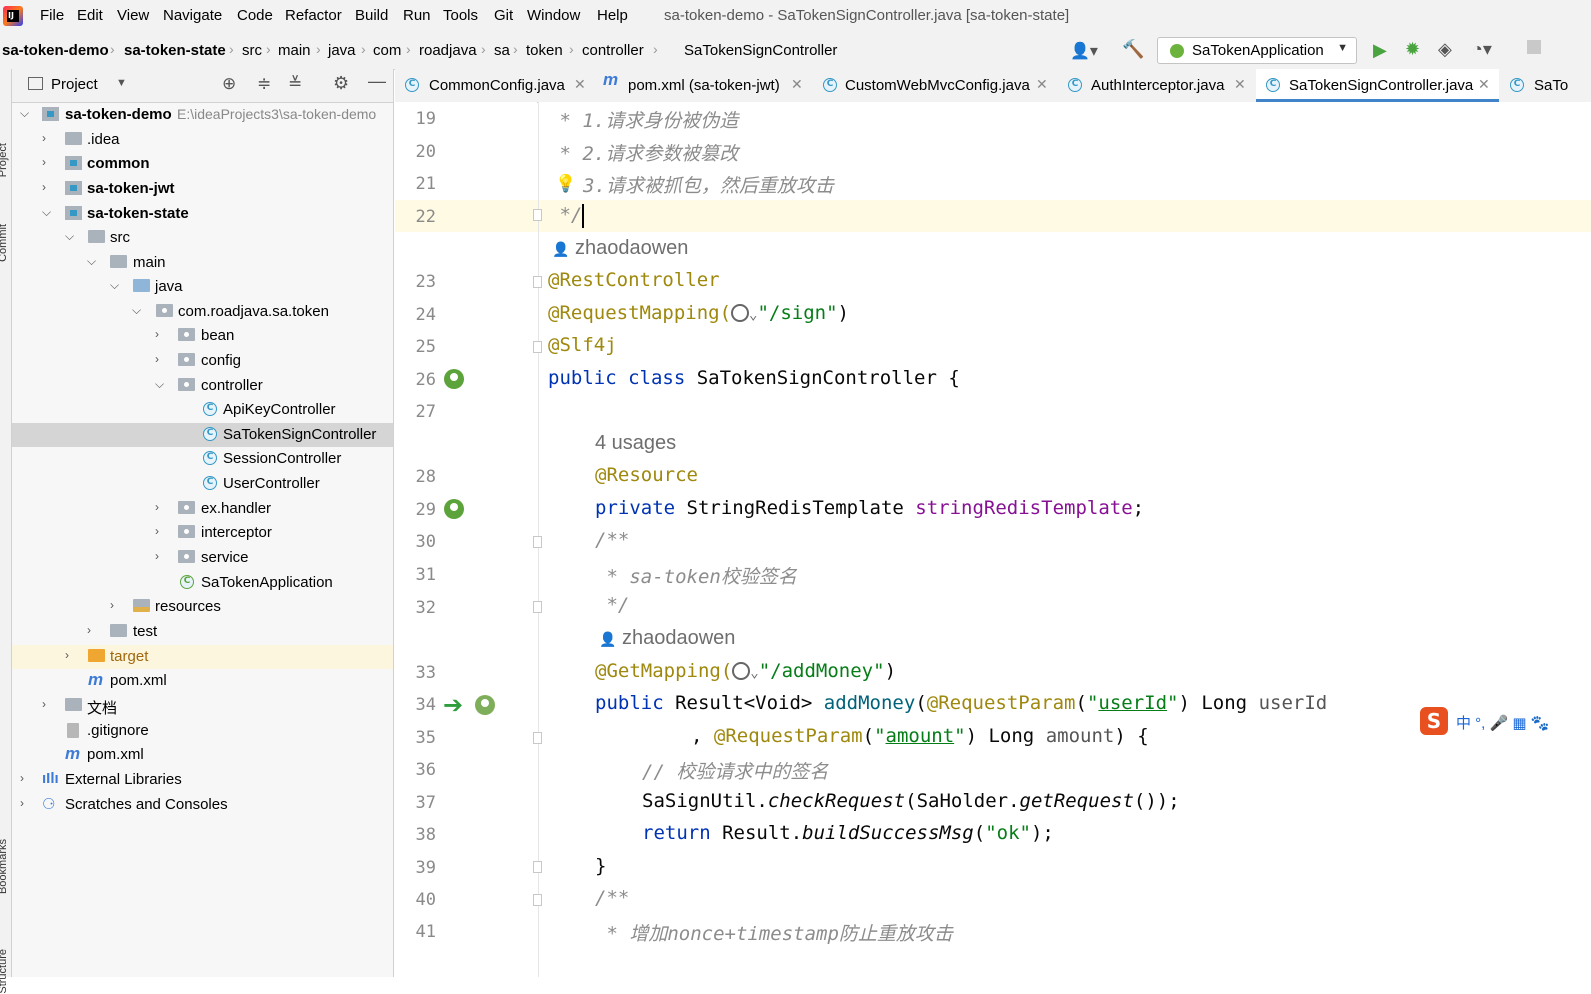  What do you see at coordinates (52, 15) in the screenshot?
I see `menu-file: File` at bounding box center [52, 15].